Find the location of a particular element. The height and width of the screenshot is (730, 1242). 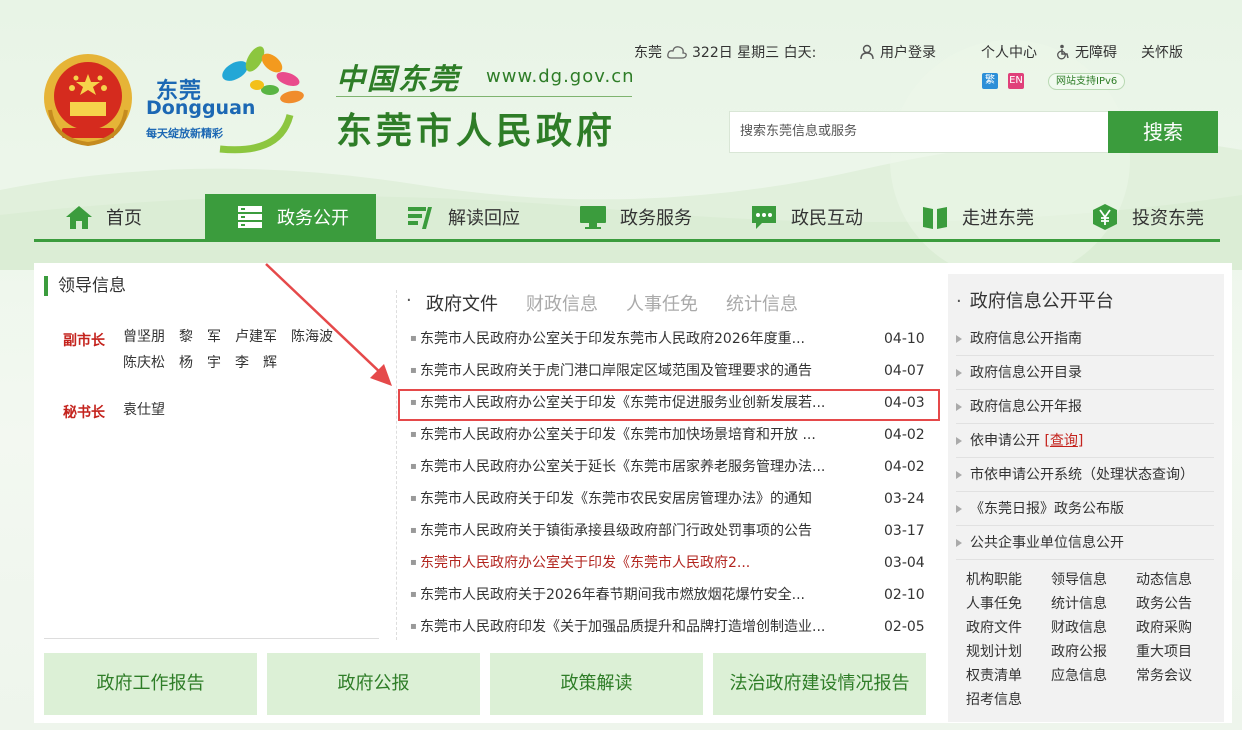

platform-link: 政府信息公开指南 is located at coordinates (1085, 339).